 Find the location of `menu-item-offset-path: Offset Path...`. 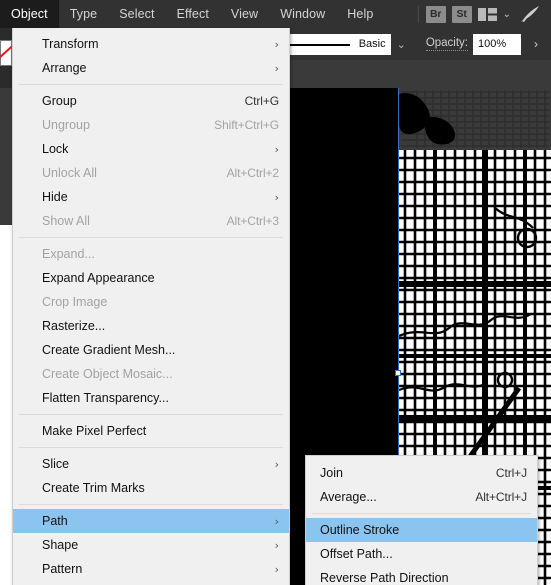

menu-item-offset-path: Offset Path... is located at coordinates (421, 554).